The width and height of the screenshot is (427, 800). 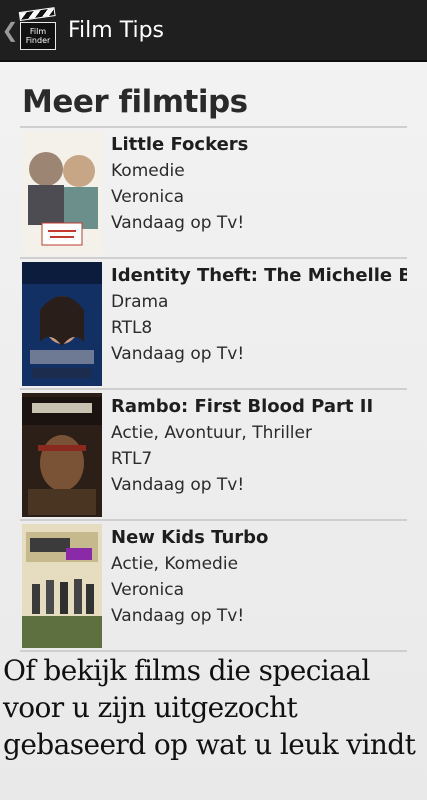 What do you see at coordinates (116, 30) in the screenshot?
I see `app-title: Film Tips` at bounding box center [116, 30].